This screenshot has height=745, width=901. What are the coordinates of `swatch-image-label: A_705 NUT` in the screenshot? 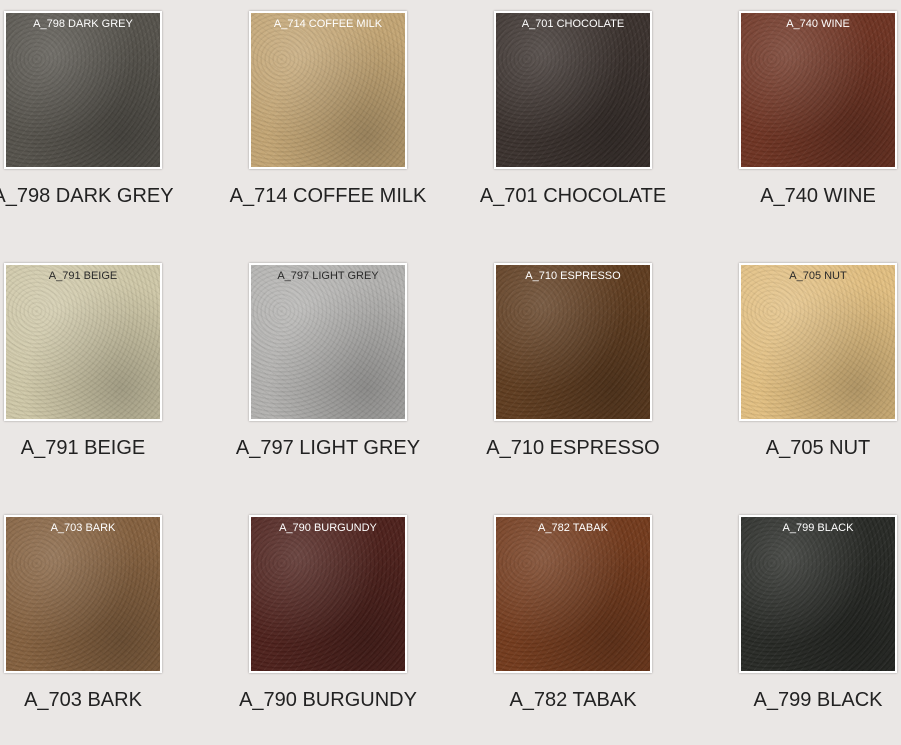 It's located at (818, 276).